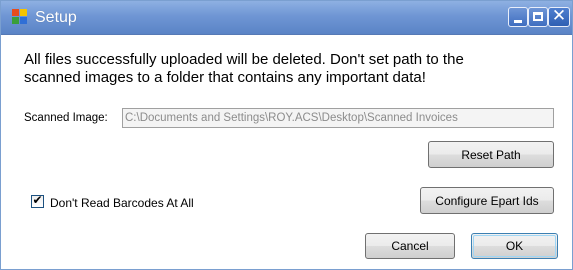  What do you see at coordinates (491, 154) in the screenshot?
I see `reset-path-button: Reset Path` at bounding box center [491, 154].